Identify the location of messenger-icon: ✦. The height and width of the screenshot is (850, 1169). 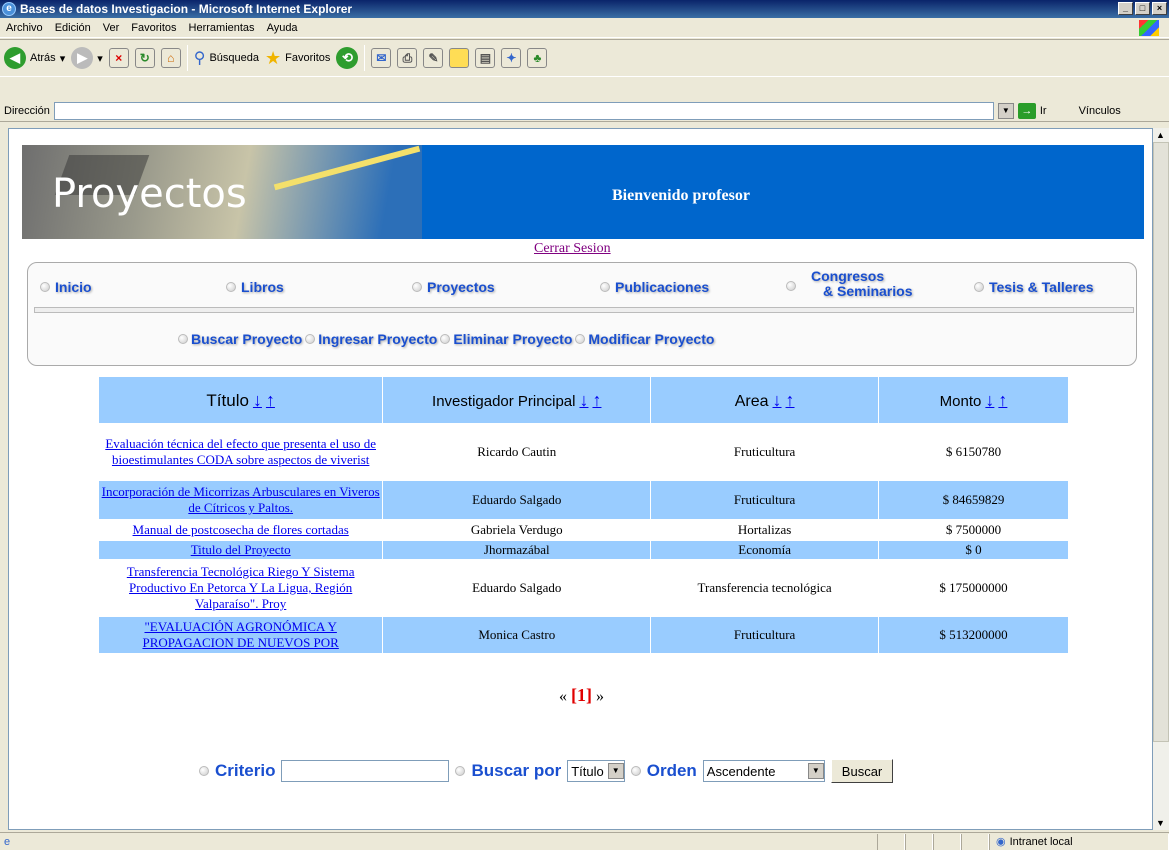
(511, 58).